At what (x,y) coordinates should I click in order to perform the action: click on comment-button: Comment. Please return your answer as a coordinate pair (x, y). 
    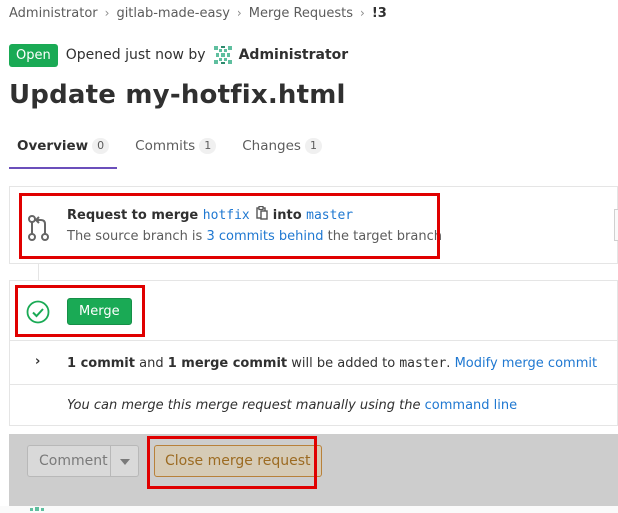
    Looking at the image, I should click on (69, 461).